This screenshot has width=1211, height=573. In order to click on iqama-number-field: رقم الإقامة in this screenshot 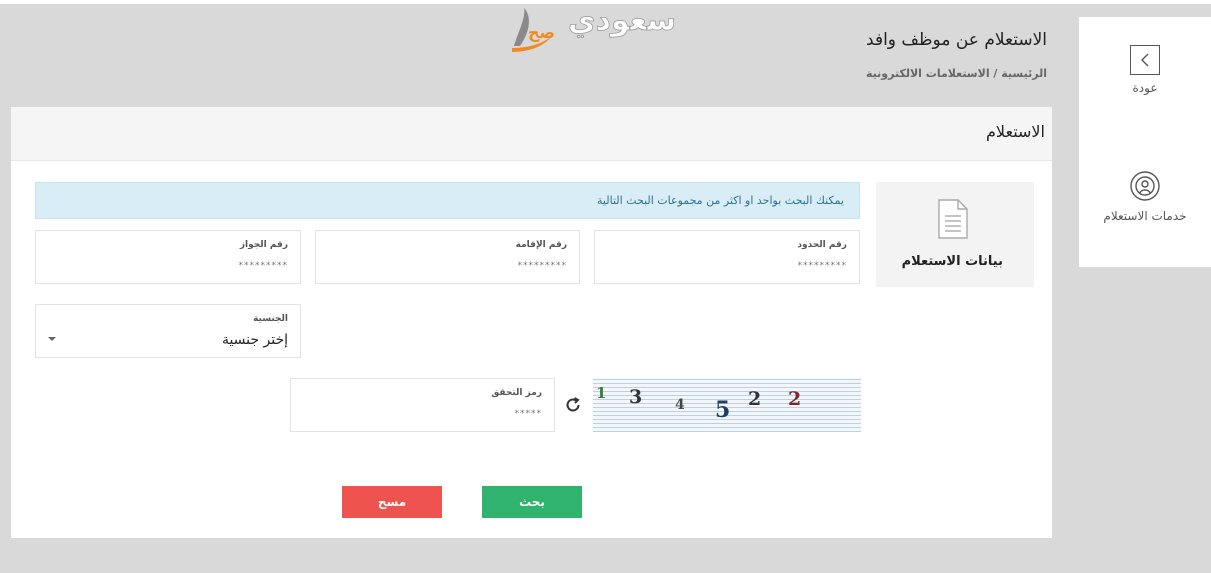, I will do `click(447, 257)`.